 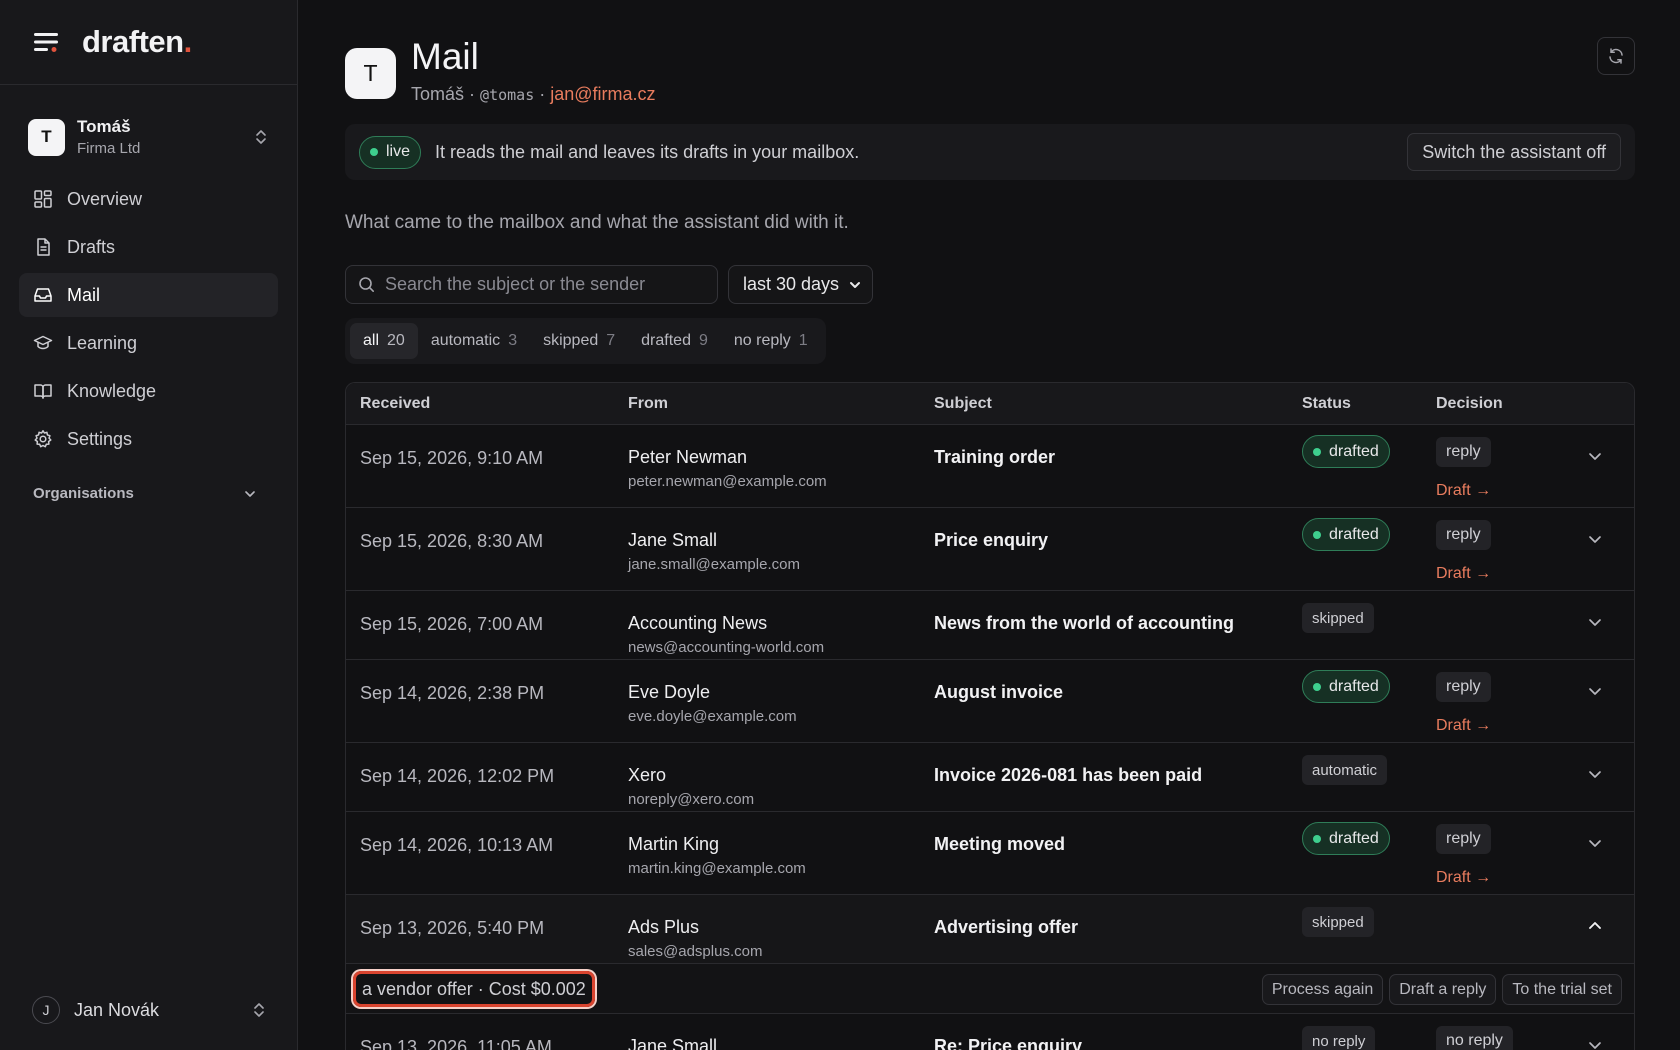 What do you see at coordinates (990, 57) in the screenshot?
I see `page-header: T Mail Tomáš · @tomas · jan@firma.cz` at bounding box center [990, 57].